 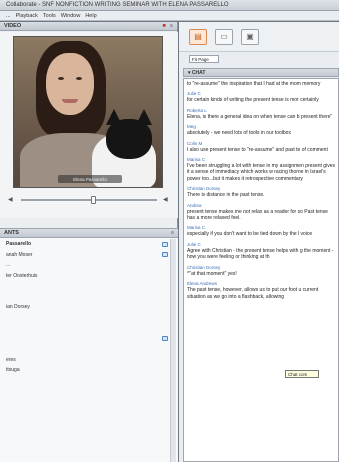 What do you see at coordinates (89, 255) in the screenshot?
I see `attendee-row: anah Moser` at bounding box center [89, 255].